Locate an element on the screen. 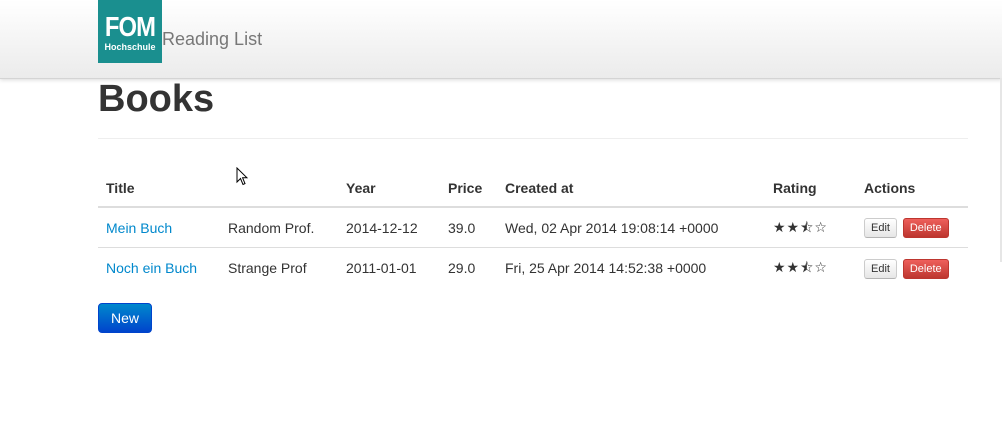  header-rating: Rating is located at coordinates (810, 188).